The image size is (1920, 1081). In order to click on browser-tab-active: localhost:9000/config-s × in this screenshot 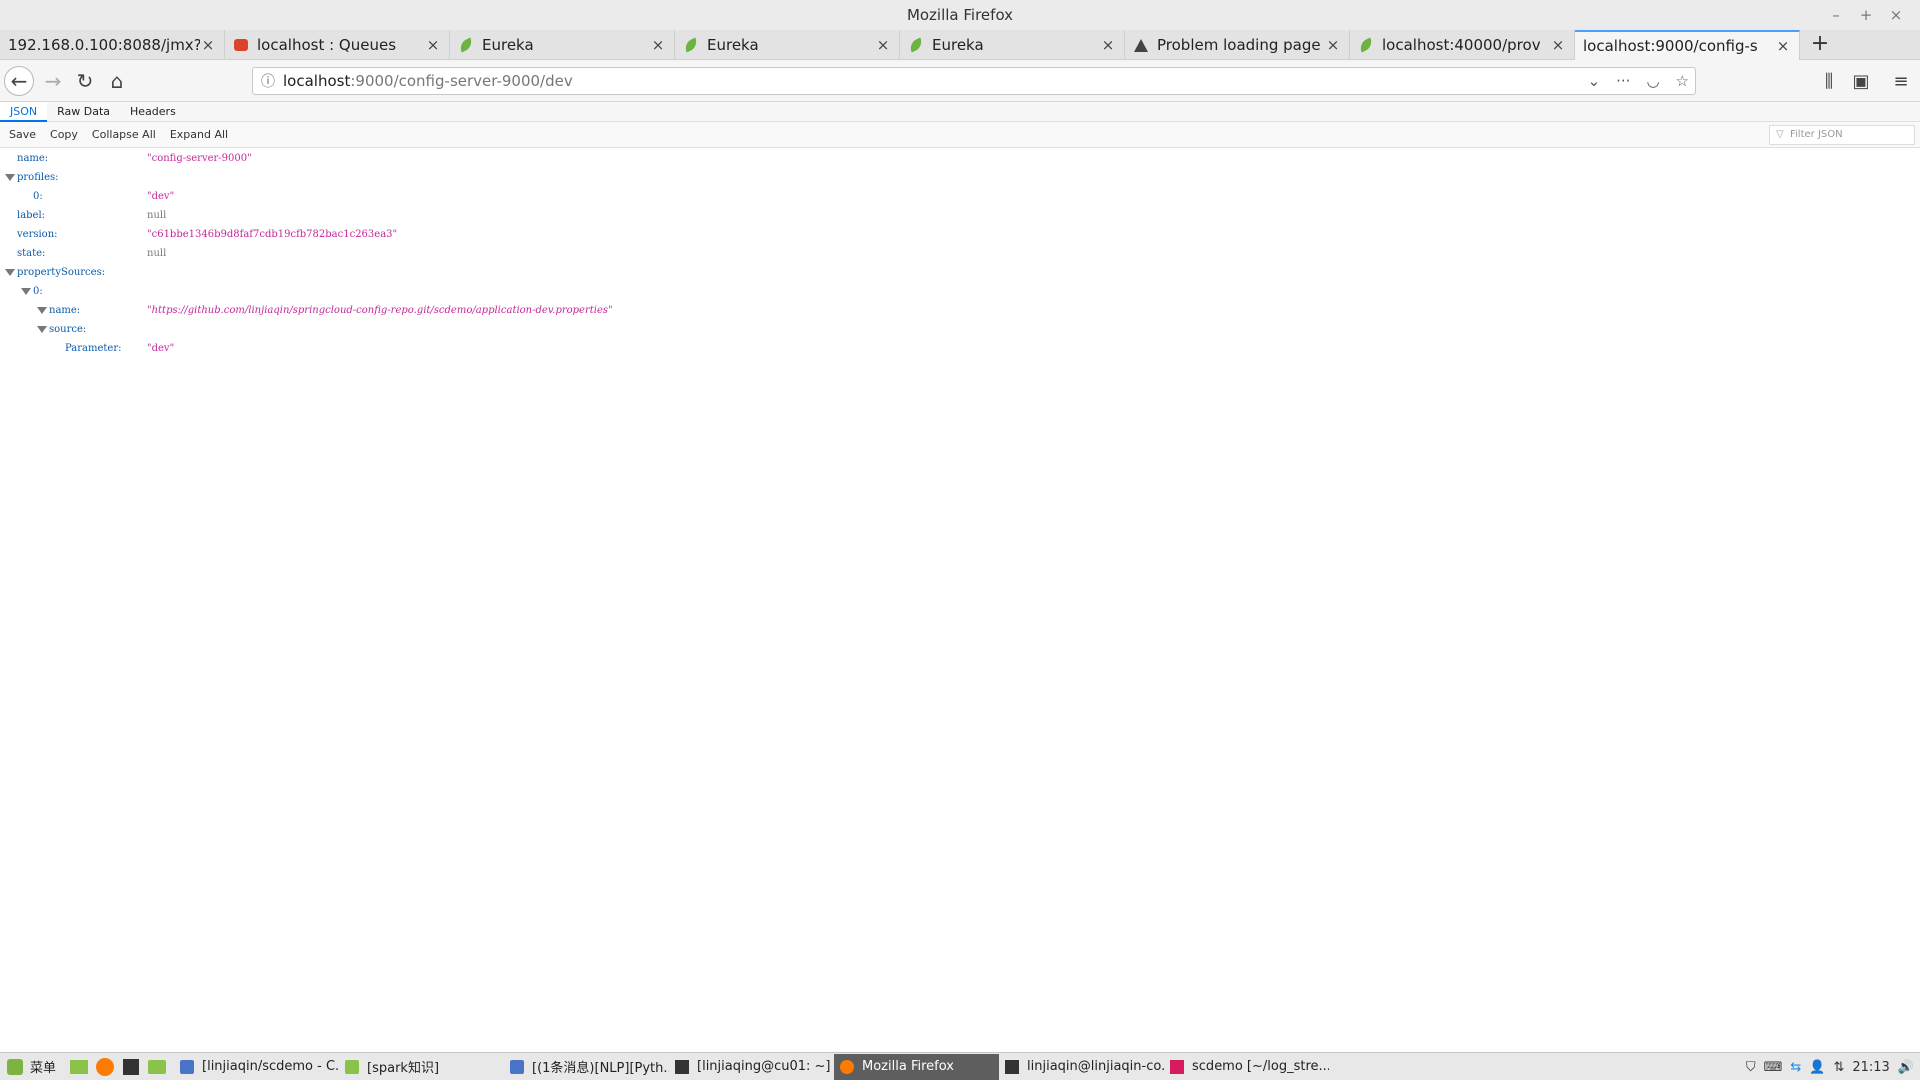, I will do `click(1687, 45)`.